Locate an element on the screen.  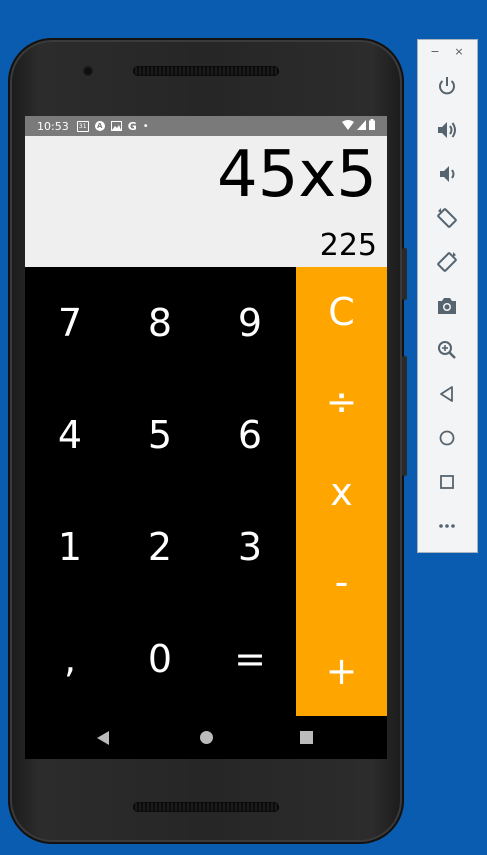
emulator-toolbar: − × is located at coordinates (447, 296).